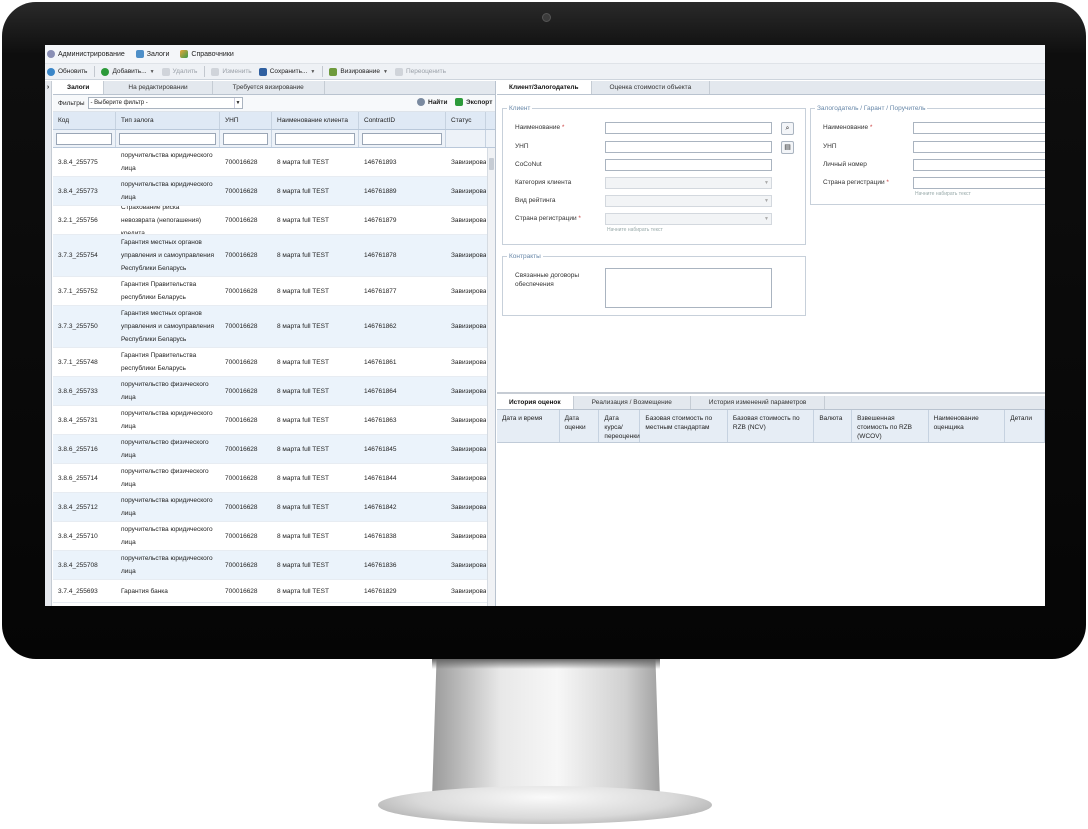 This screenshot has height=829, width=1088. What do you see at coordinates (1025, 426) in the screenshot?
I see `history-column-header: Детали` at bounding box center [1025, 426].